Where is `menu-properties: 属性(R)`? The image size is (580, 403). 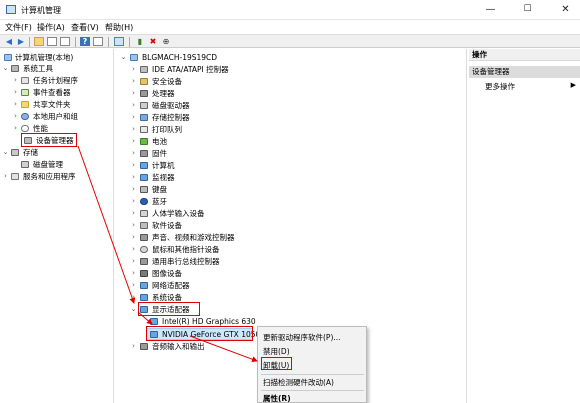 menu-properties: 属性(R) is located at coordinates (277, 398).